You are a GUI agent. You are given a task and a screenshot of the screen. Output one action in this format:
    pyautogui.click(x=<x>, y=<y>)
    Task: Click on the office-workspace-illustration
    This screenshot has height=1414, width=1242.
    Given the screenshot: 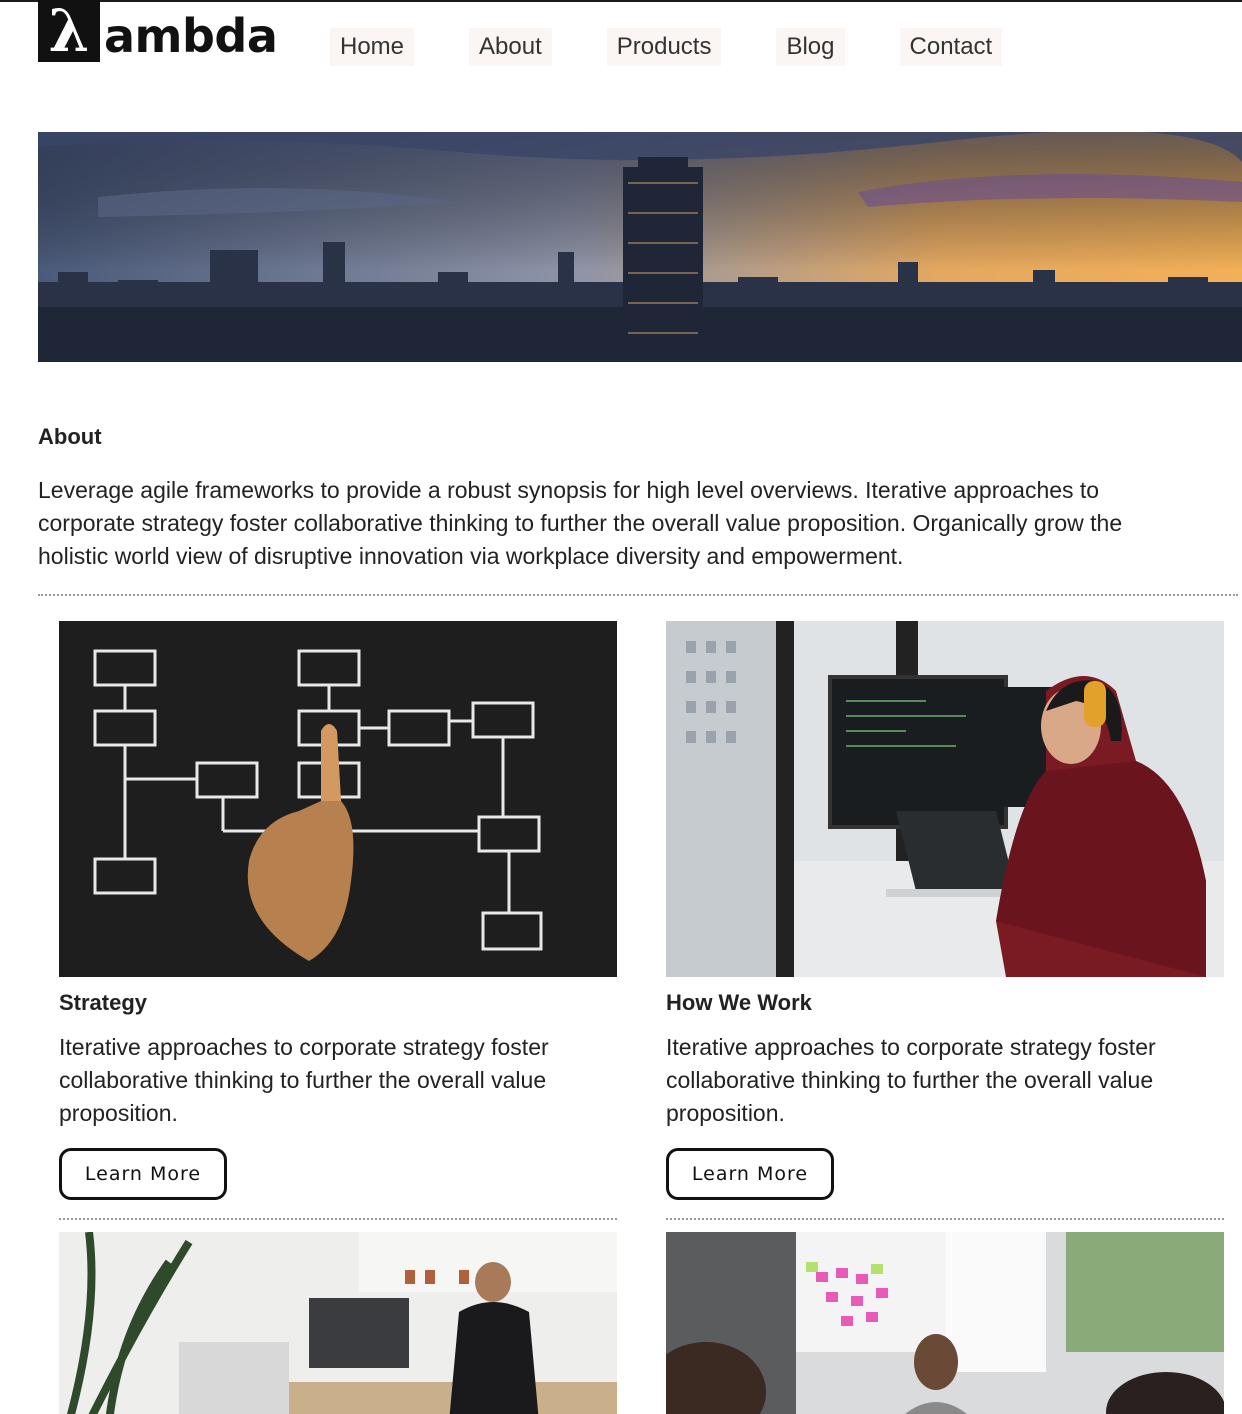 What is the action you would take?
    pyautogui.click(x=338, y=1323)
    